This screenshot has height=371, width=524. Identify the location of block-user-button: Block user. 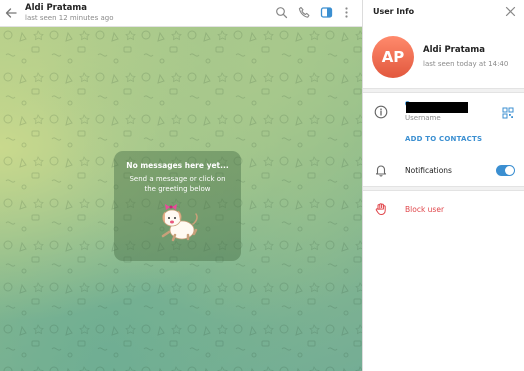
(424, 209).